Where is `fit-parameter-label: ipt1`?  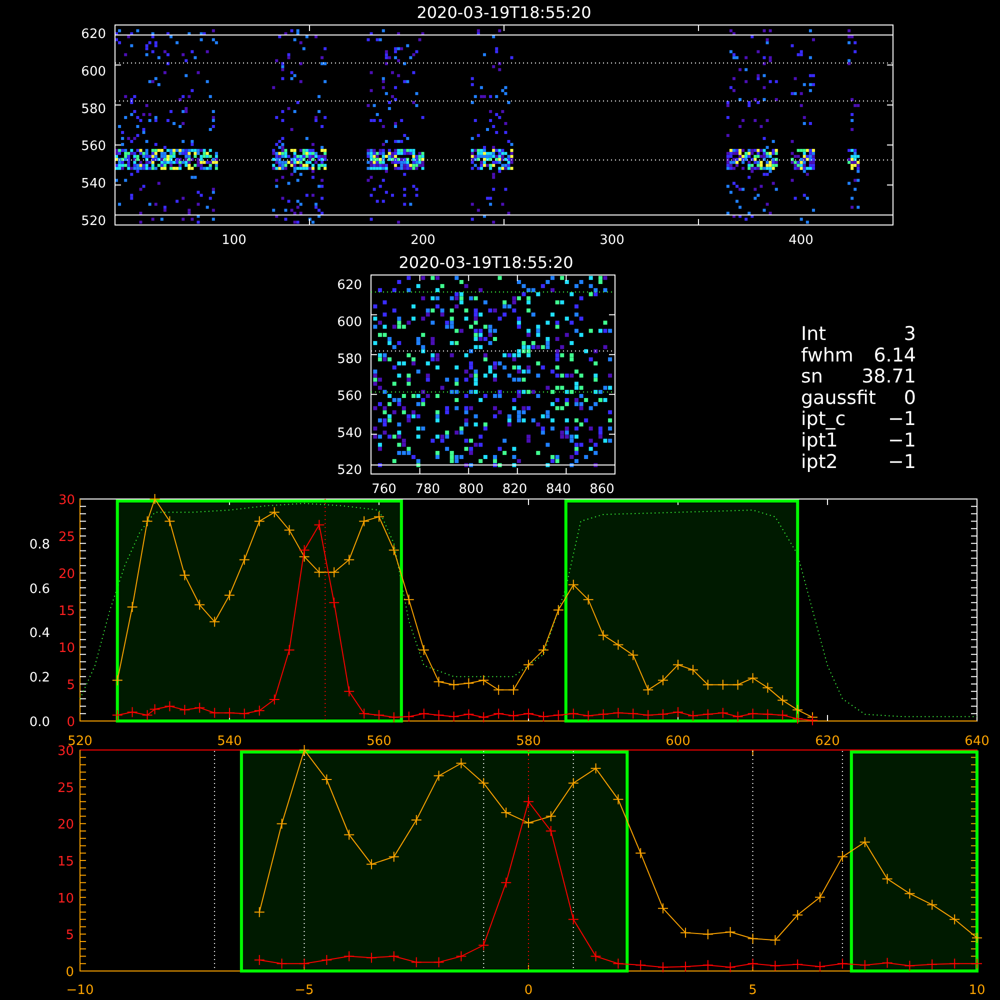 fit-parameter-label: ipt1 is located at coordinates (819, 441).